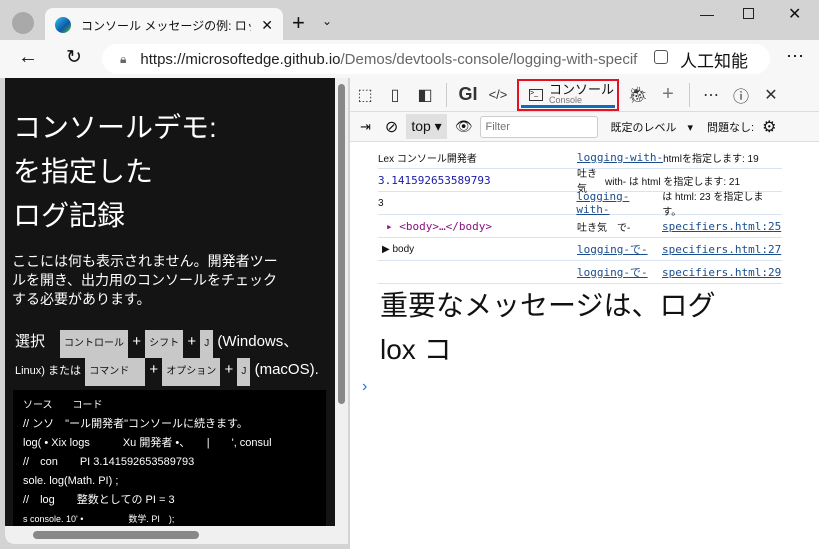  Describe the element at coordinates (477, 226) in the screenshot. I see `body-element-node: ▸ <body>…</body>` at that location.